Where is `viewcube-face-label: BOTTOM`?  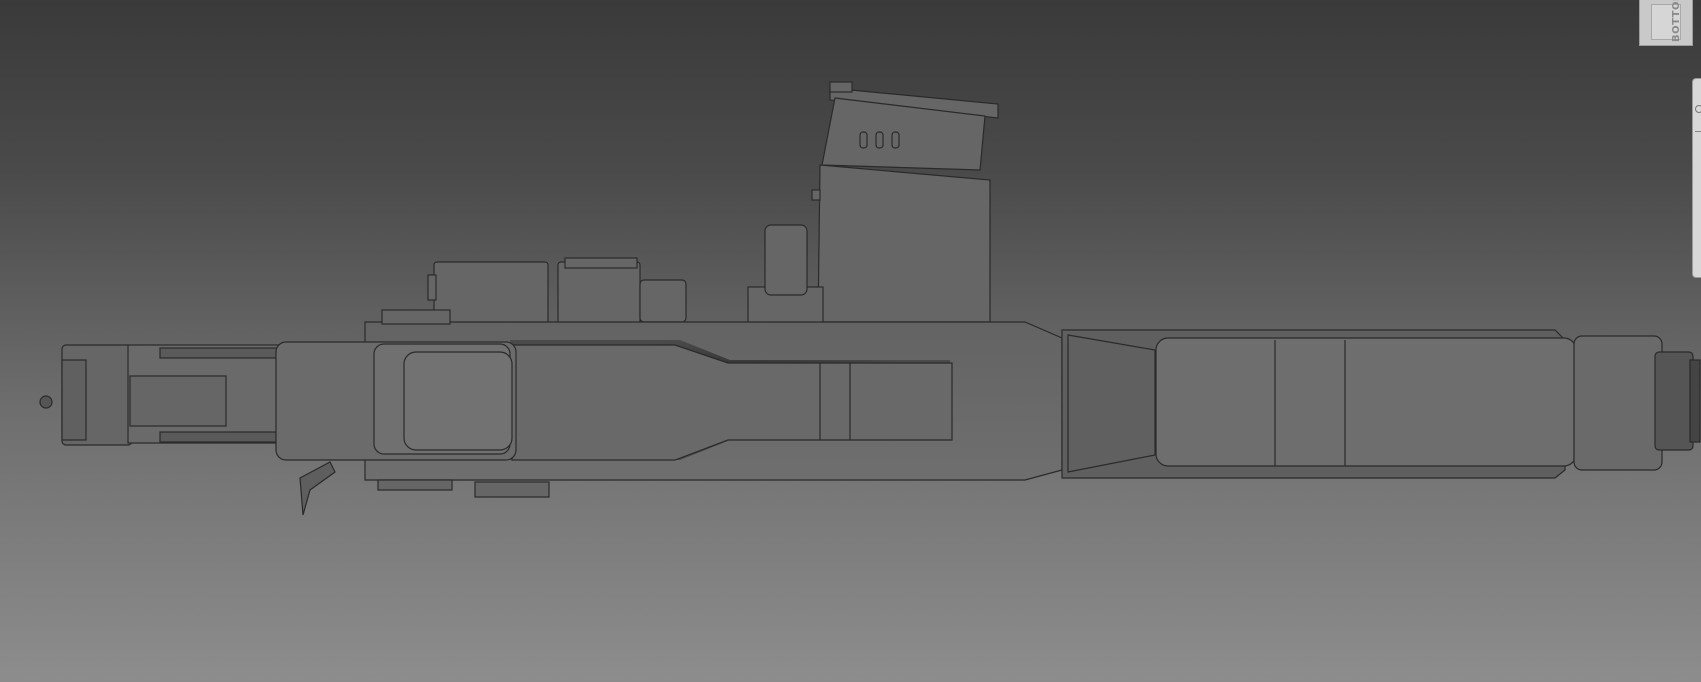 viewcube-face-label: BOTTOM is located at coordinates (1676, 21).